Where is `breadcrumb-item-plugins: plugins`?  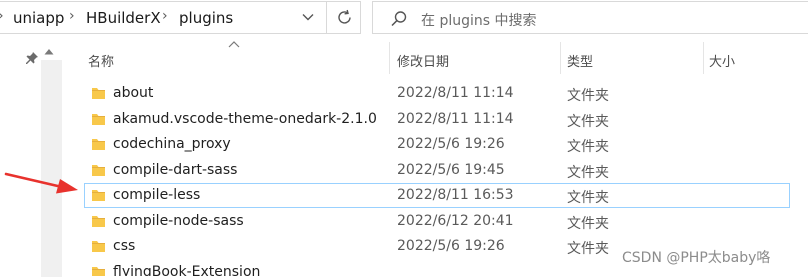 breadcrumb-item-plugins: plugins is located at coordinates (206, 18).